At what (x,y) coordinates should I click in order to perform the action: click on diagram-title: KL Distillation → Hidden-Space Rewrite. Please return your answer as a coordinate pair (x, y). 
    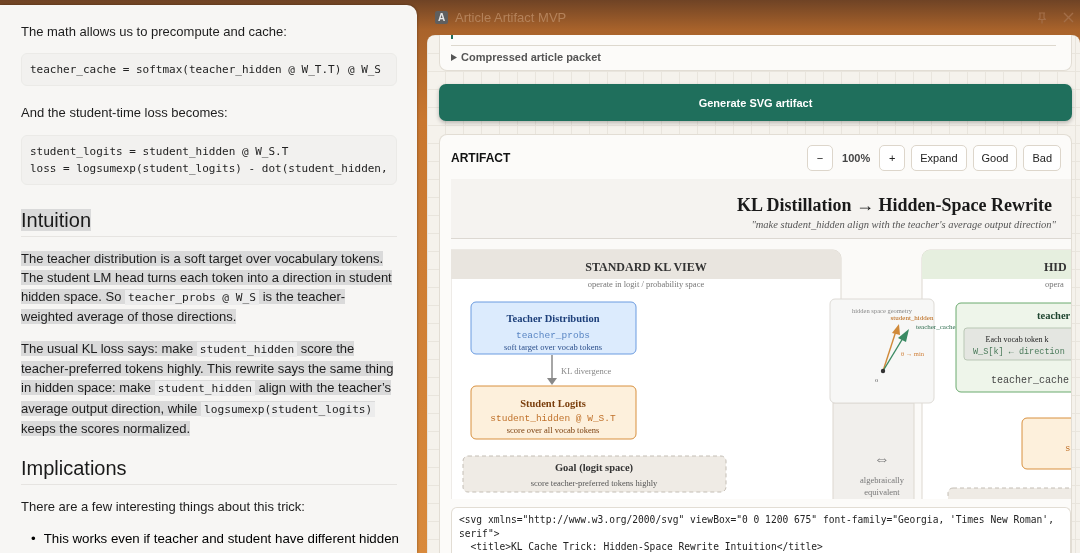
    Looking at the image, I should click on (894, 205).